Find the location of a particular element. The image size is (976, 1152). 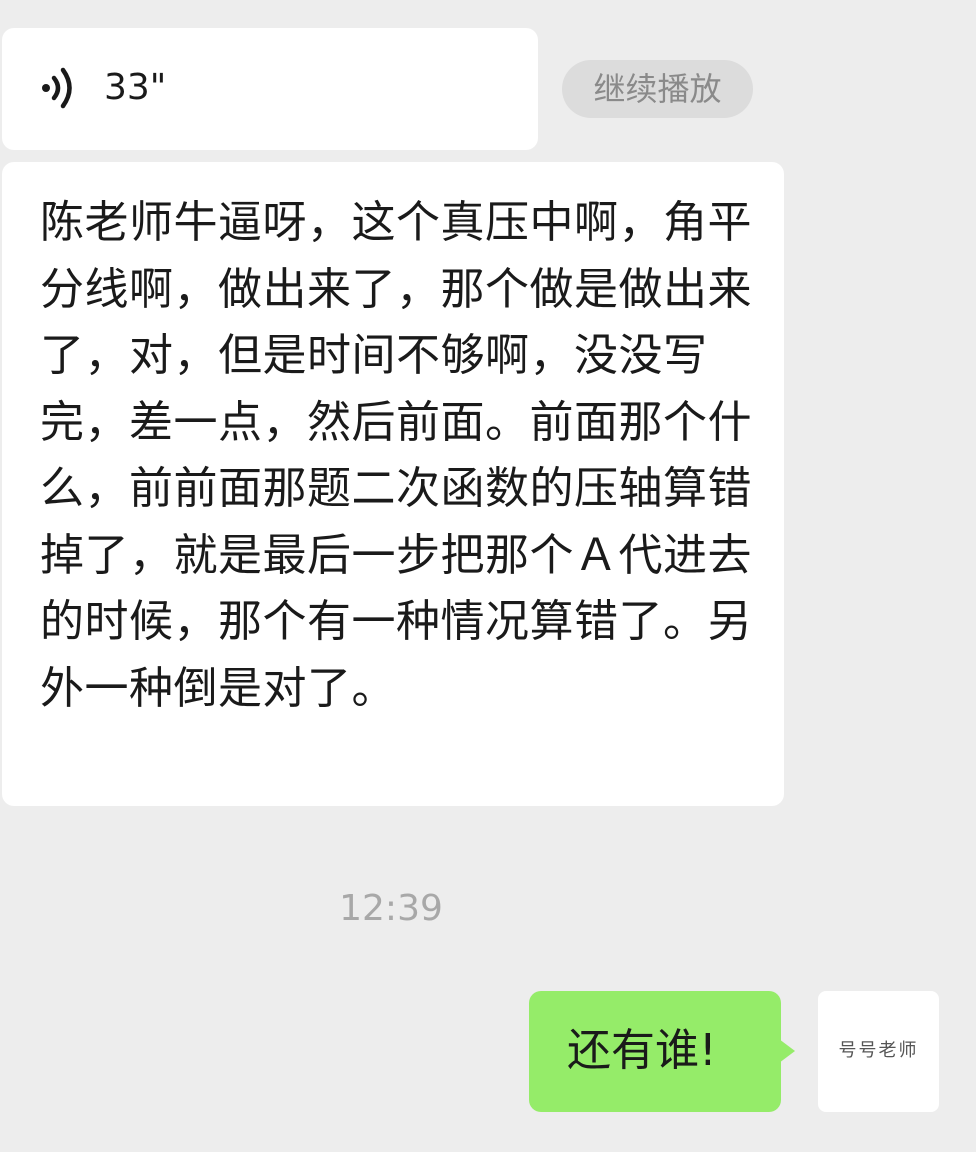

sent-message-text: 还有谁! is located at coordinates (642, 1050).